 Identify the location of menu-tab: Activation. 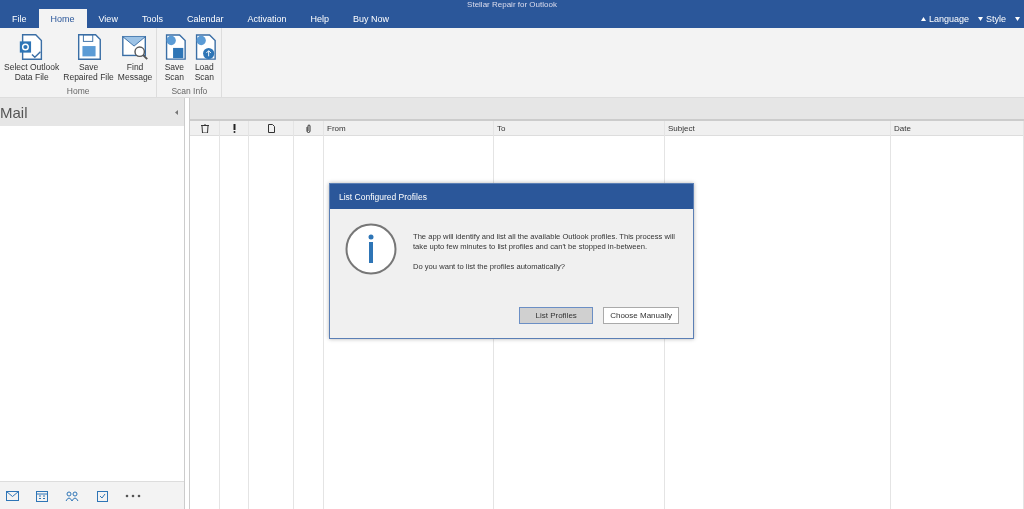
(267, 19).